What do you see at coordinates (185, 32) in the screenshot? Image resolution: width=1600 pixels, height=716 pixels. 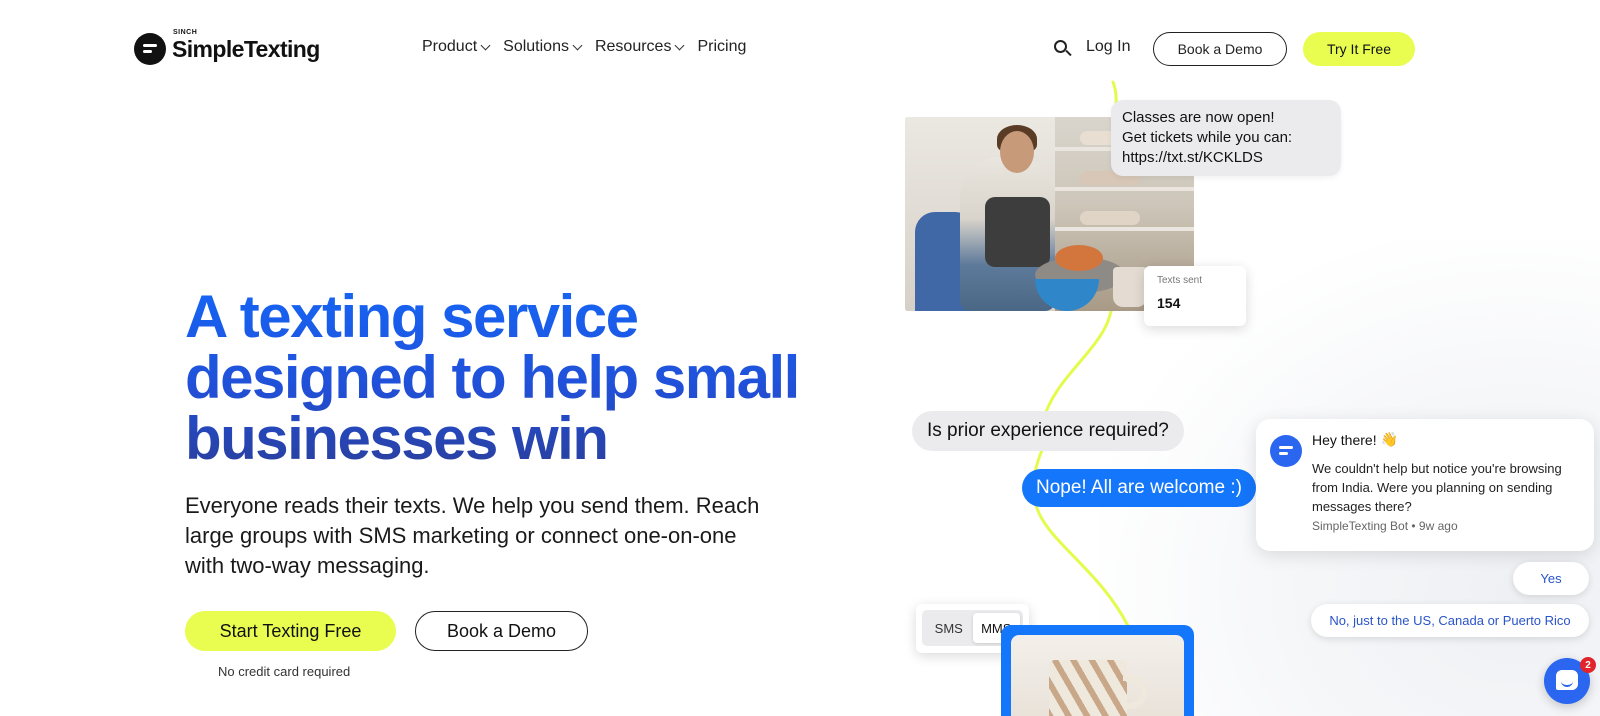 I see `logo-sinch-label: SINCH` at bounding box center [185, 32].